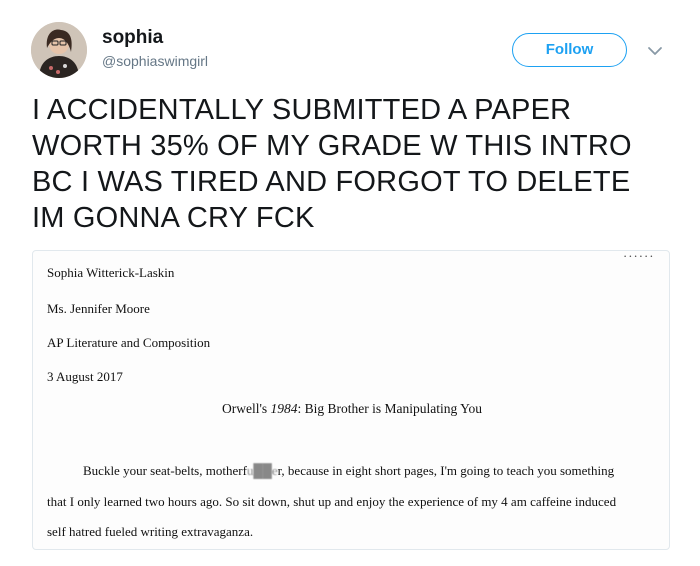 Image resolution: width=700 pixels, height=566 pixels. I want to click on display-name: sophia, so click(132, 38).